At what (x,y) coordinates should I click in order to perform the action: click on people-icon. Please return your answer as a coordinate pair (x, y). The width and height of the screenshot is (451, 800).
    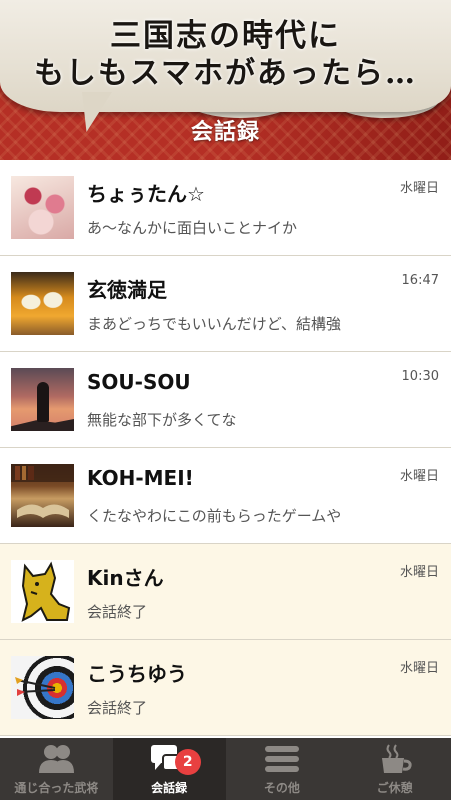
    Looking at the image, I should click on (56, 759).